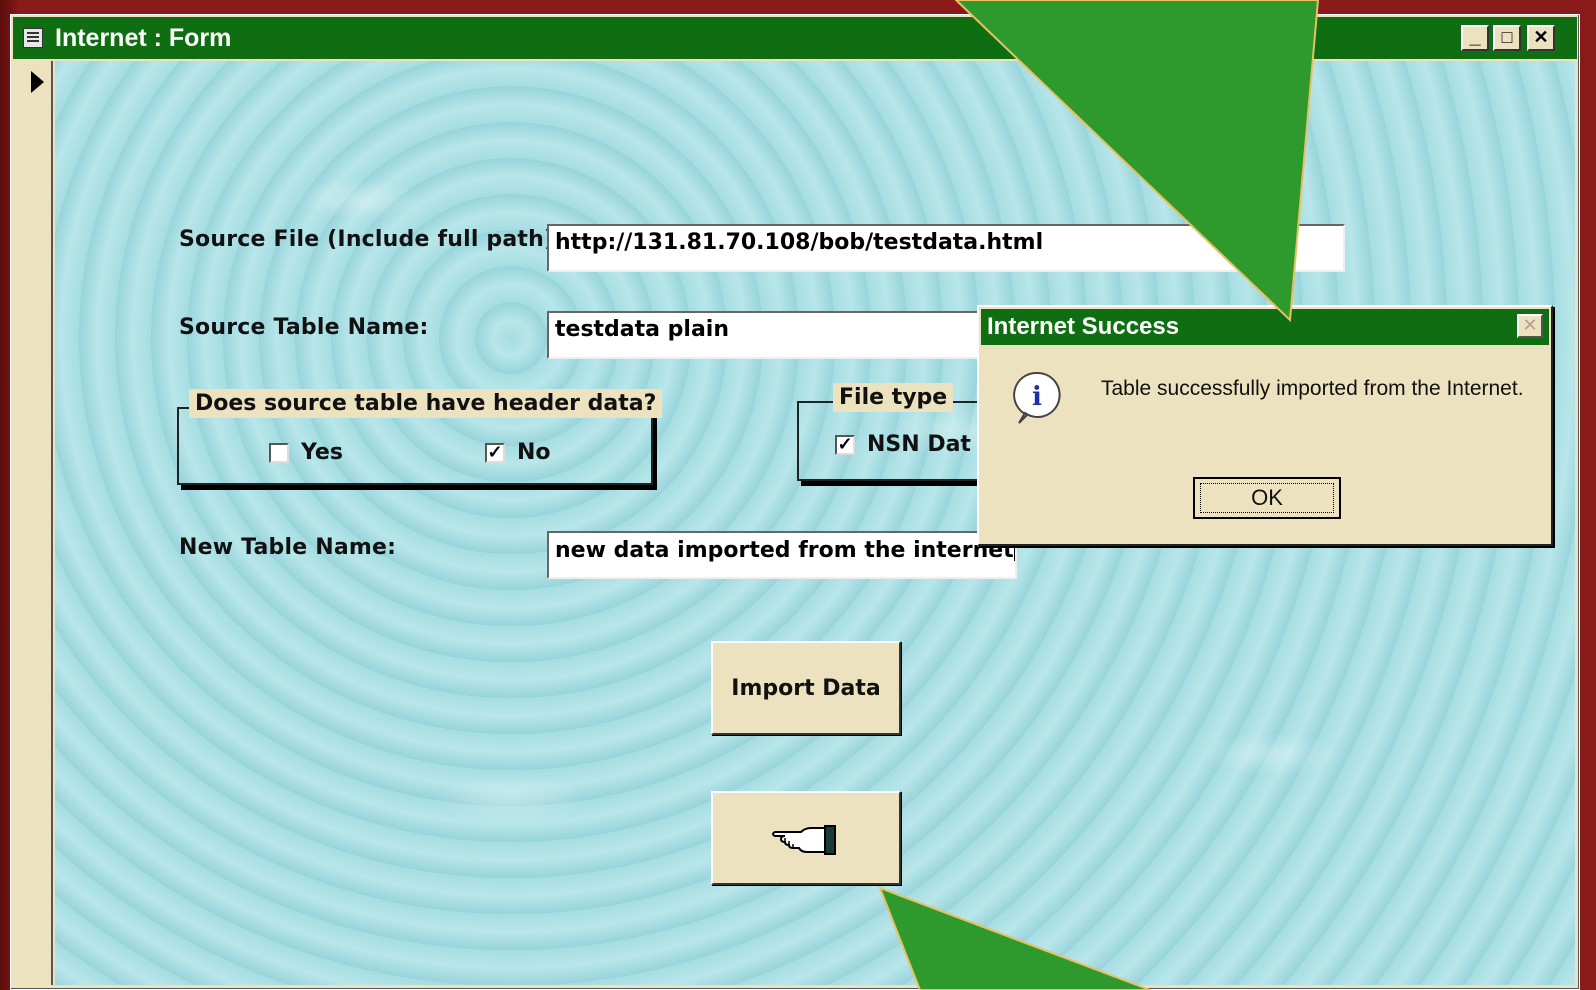 The height and width of the screenshot is (990, 1596). Describe the element at coordinates (1265, 327) in the screenshot. I see `dialog-titlebar: Internet Success` at that location.